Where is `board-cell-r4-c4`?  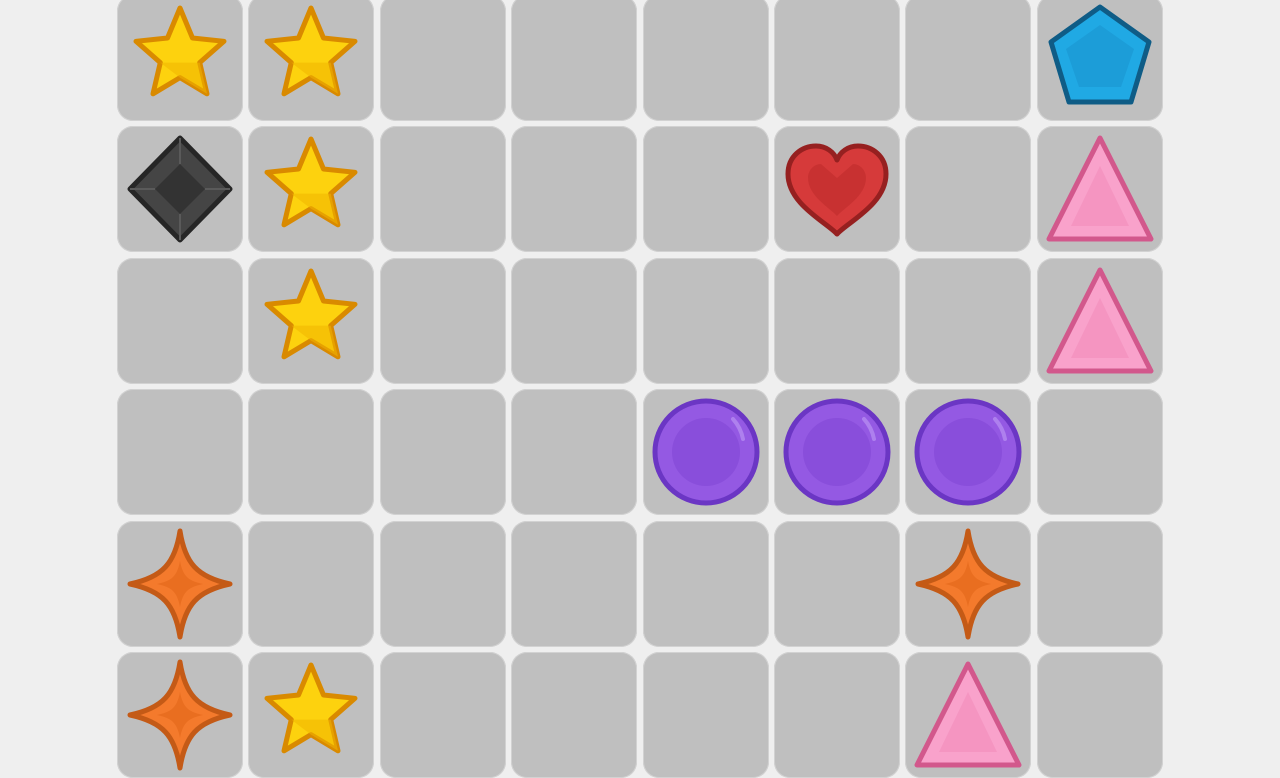
board-cell-r4-c4 is located at coordinates (574, 452).